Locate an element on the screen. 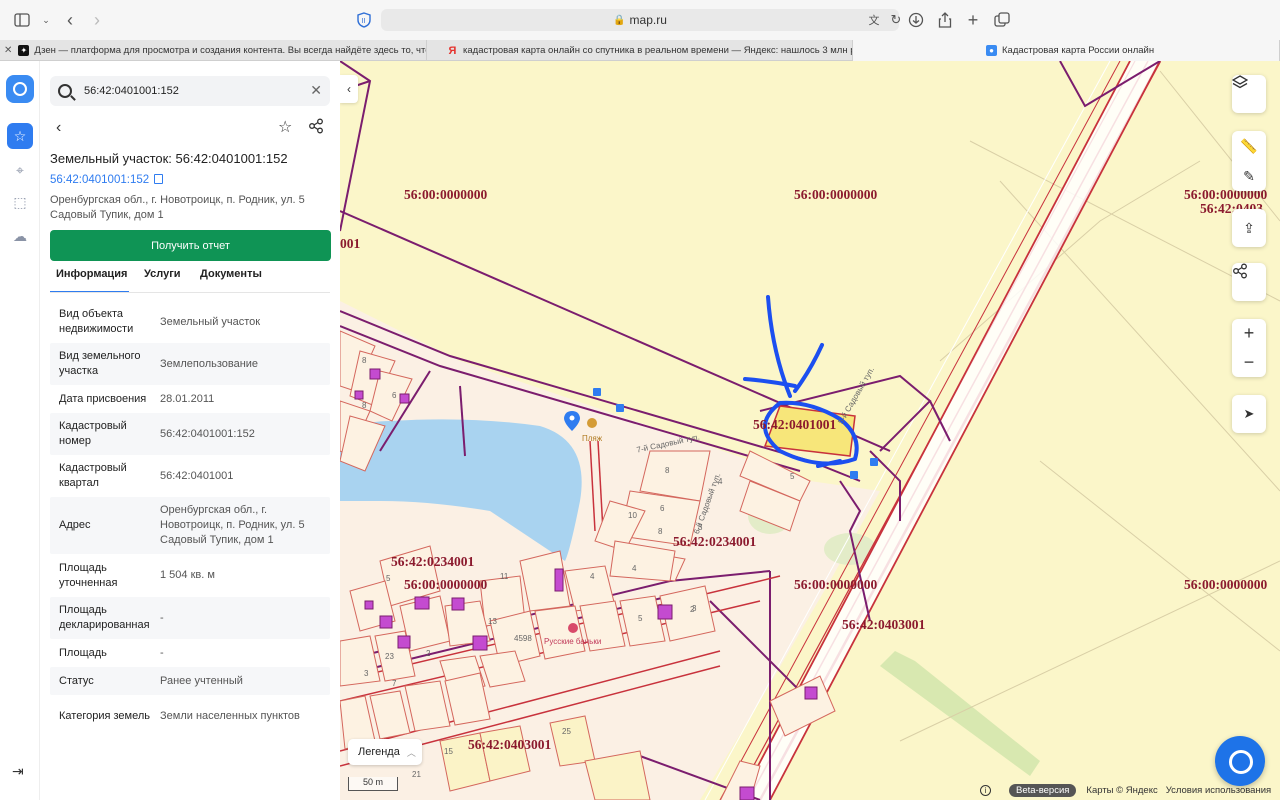 The width and height of the screenshot is (1280, 800). layers-control is located at coordinates (1249, 94).